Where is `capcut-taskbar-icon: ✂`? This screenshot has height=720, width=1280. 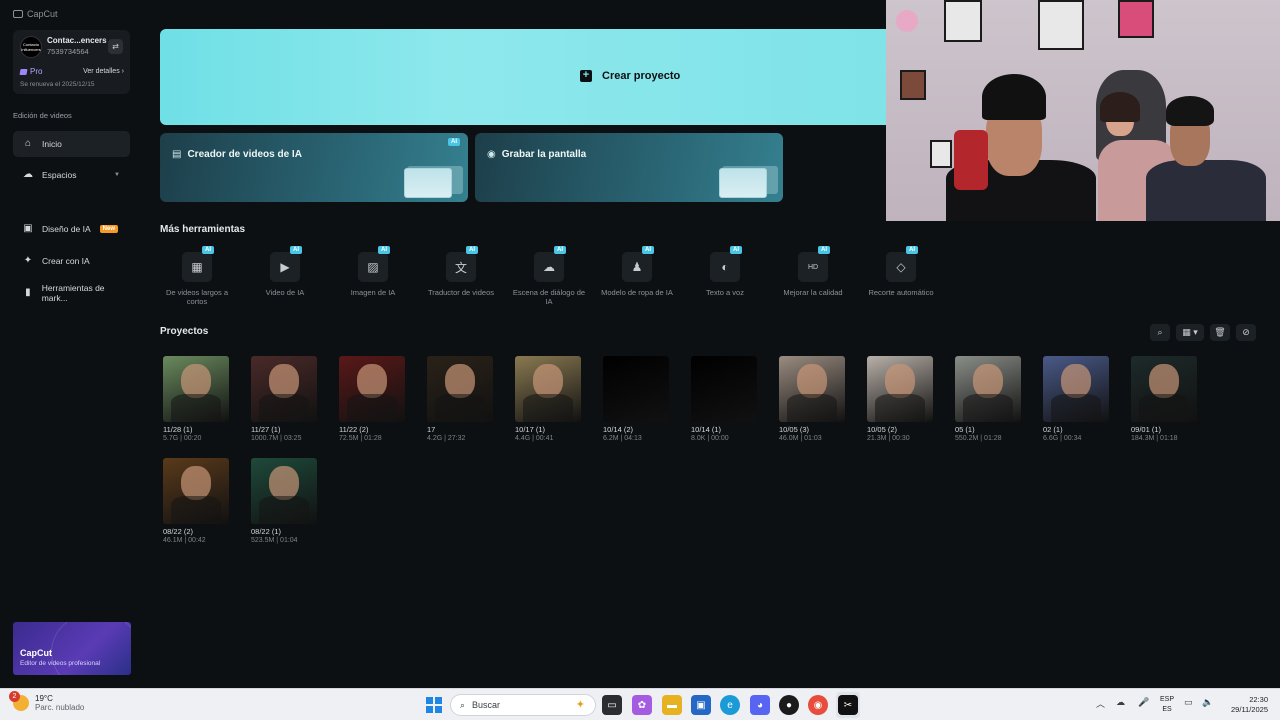
capcut-taskbar-icon: ✂ is located at coordinates (848, 705).